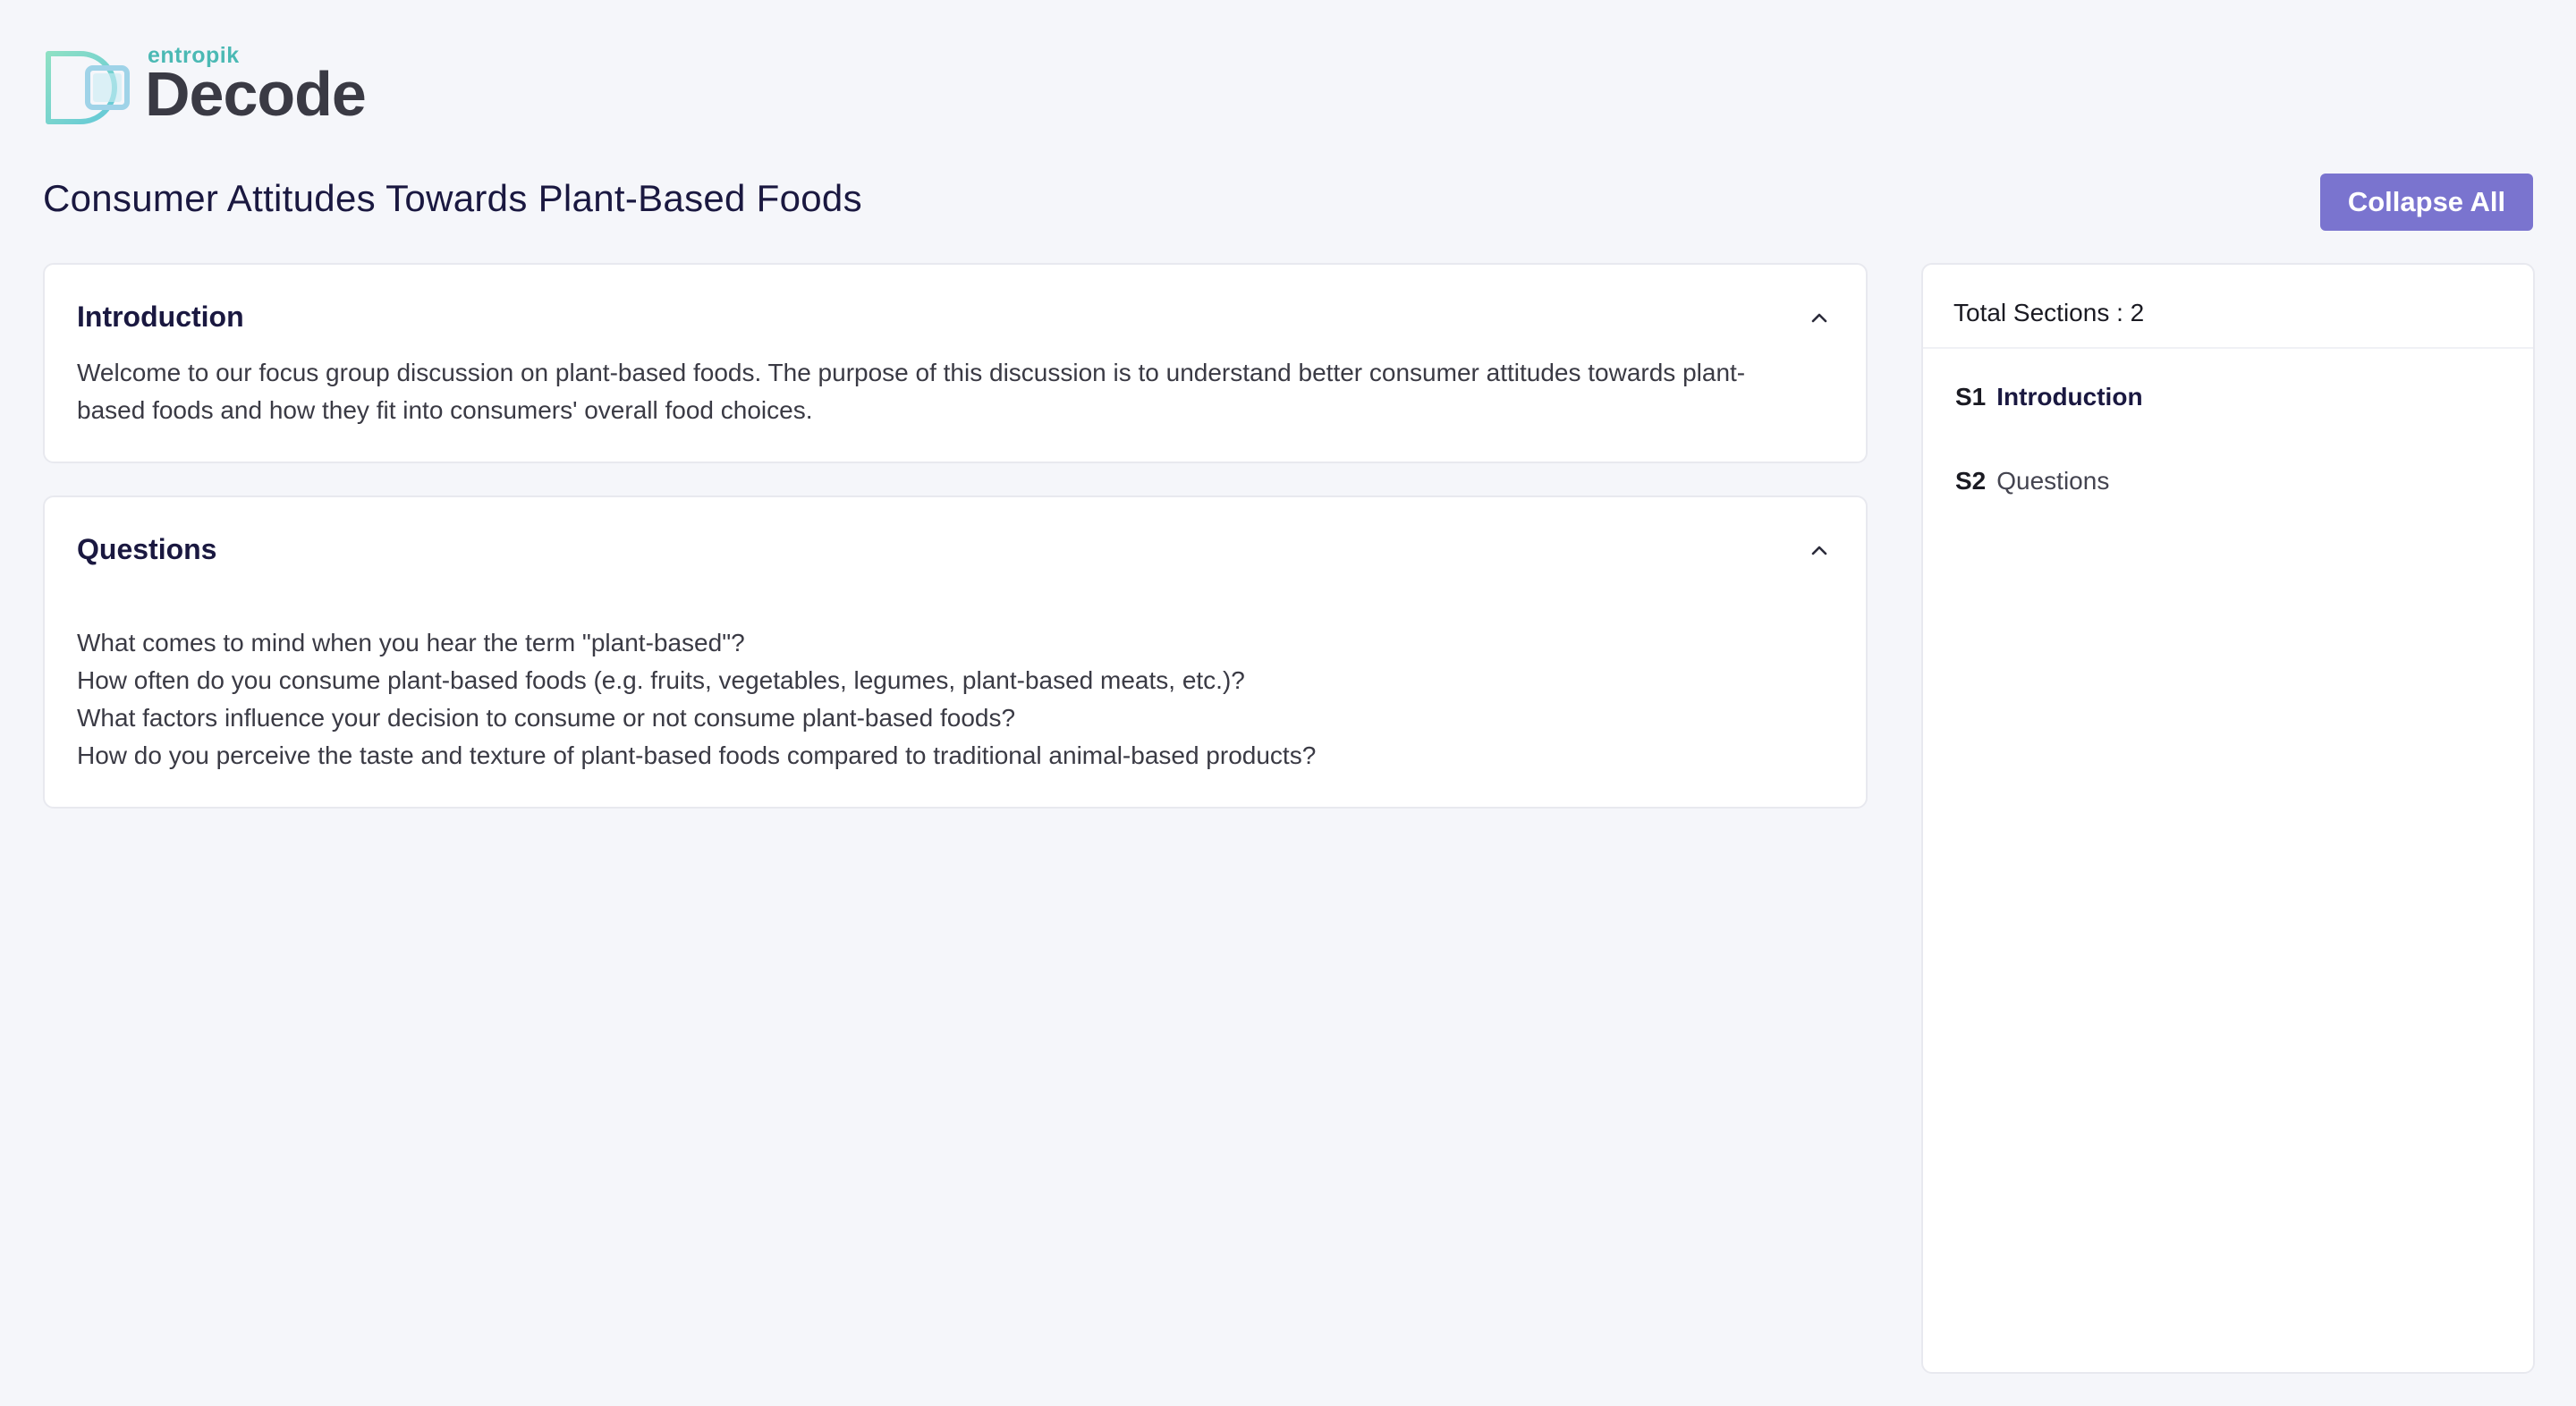 This screenshot has width=2576, height=1406. Describe the element at coordinates (88, 87) in the screenshot. I see `decode-logo-icon` at that location.